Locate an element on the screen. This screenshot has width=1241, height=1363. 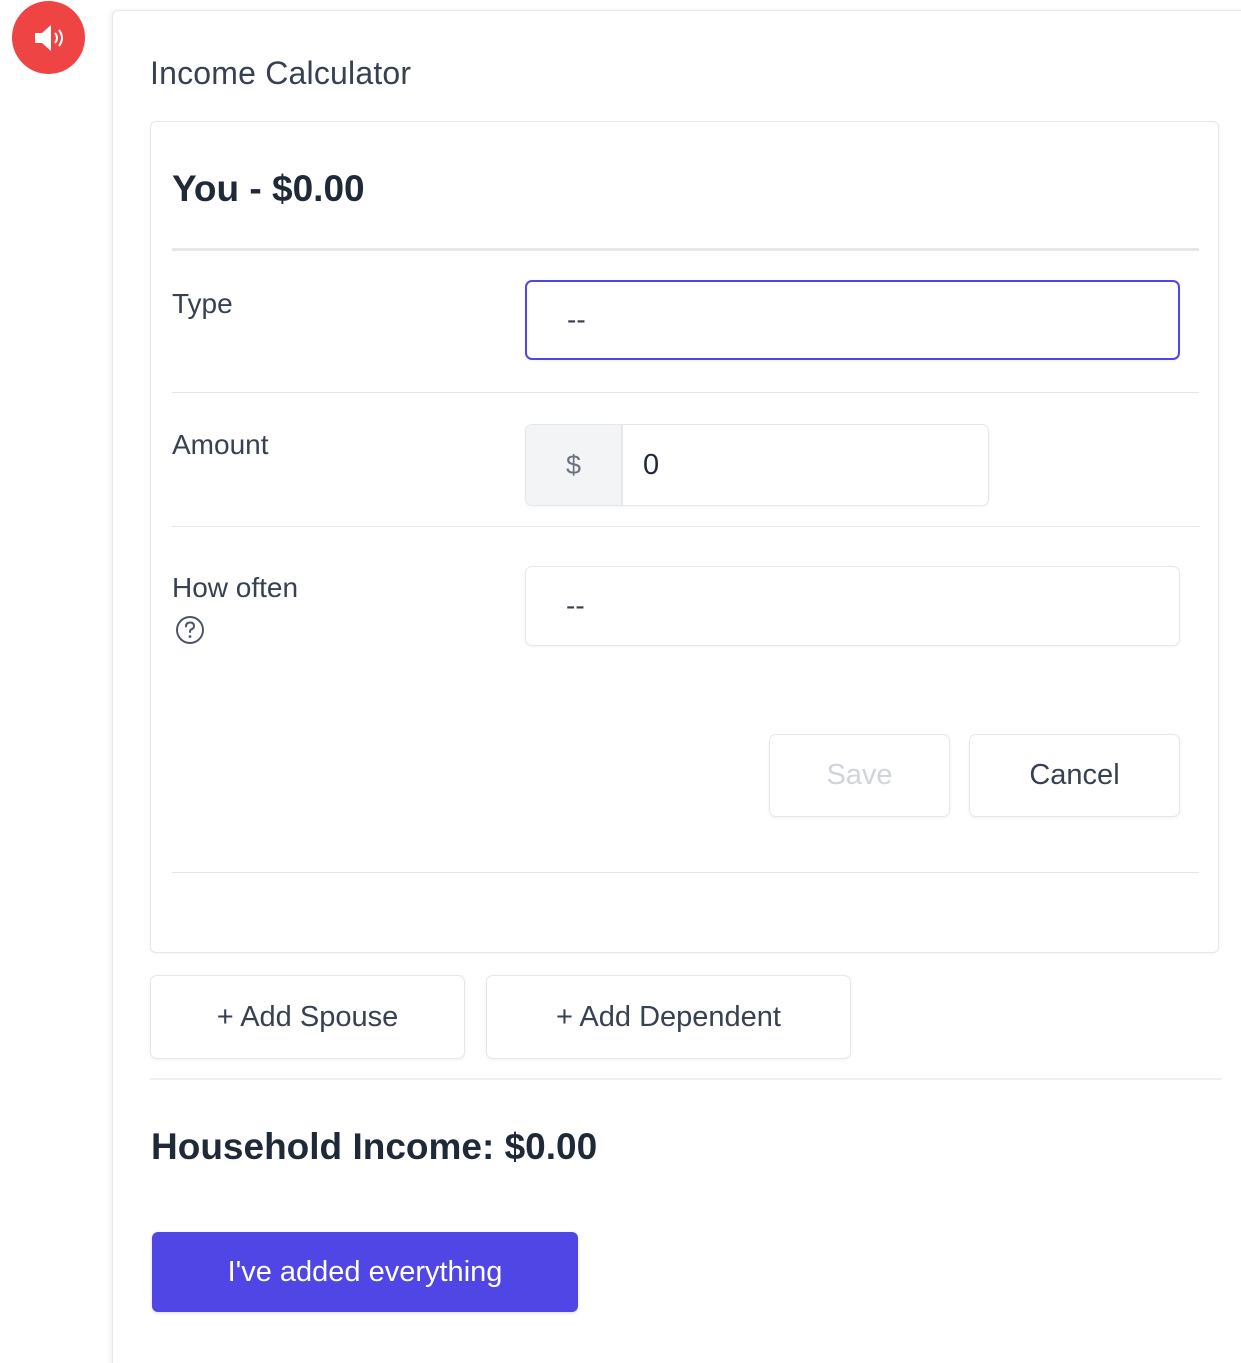
added-everything-button: I've added everything is located at coordinates (365, 1272).